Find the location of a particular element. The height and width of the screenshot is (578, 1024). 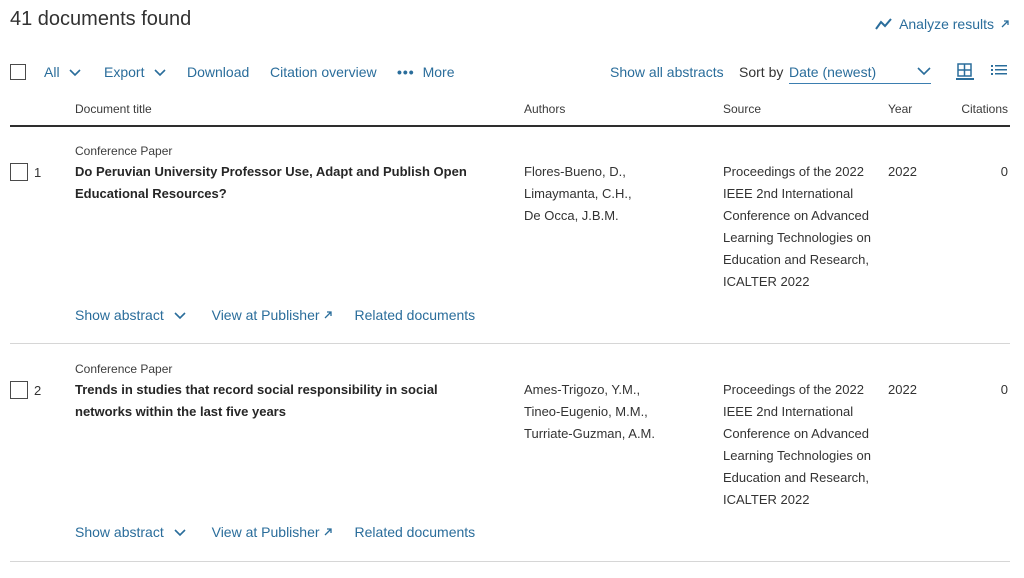

sort-value: Date (newest) is located at coordinates (833, 72).